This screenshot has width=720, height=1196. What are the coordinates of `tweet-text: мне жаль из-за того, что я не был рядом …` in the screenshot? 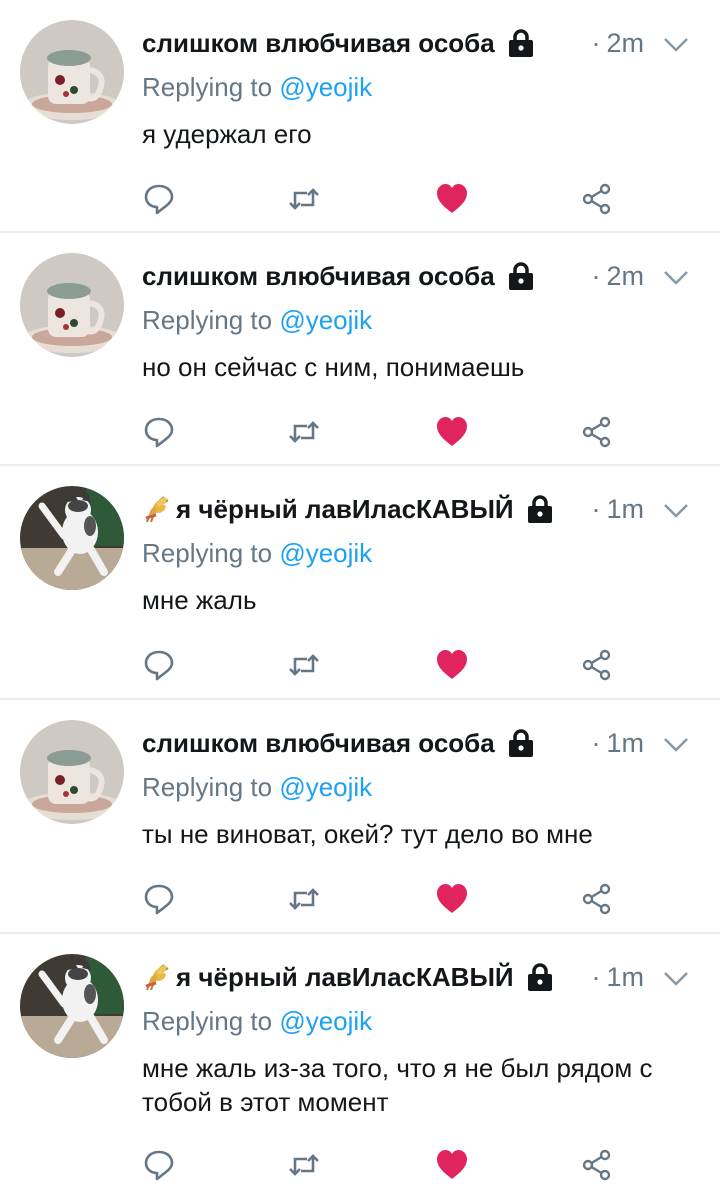 It's located at (397, 1085).